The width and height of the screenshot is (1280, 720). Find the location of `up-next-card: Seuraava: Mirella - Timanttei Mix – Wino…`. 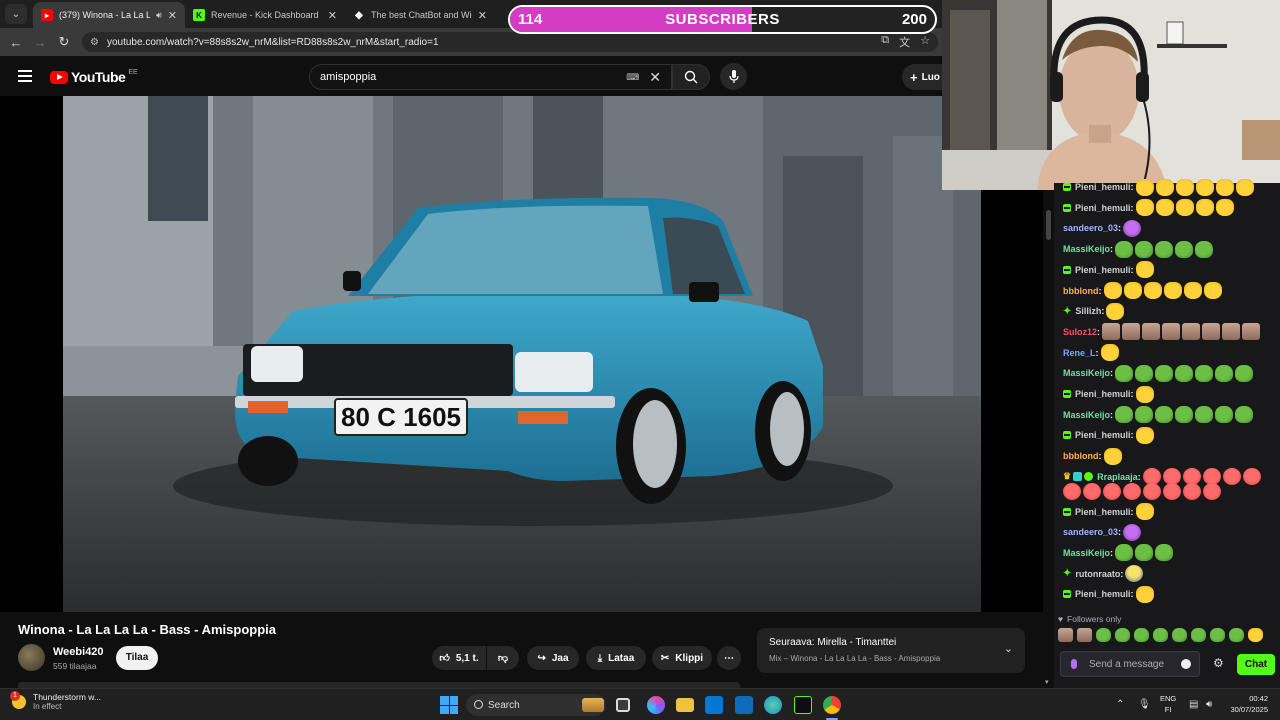

up-next-card: Seuraava: Mirella - Timanttei Mix – Wino… is located at coordinates (891, 650).